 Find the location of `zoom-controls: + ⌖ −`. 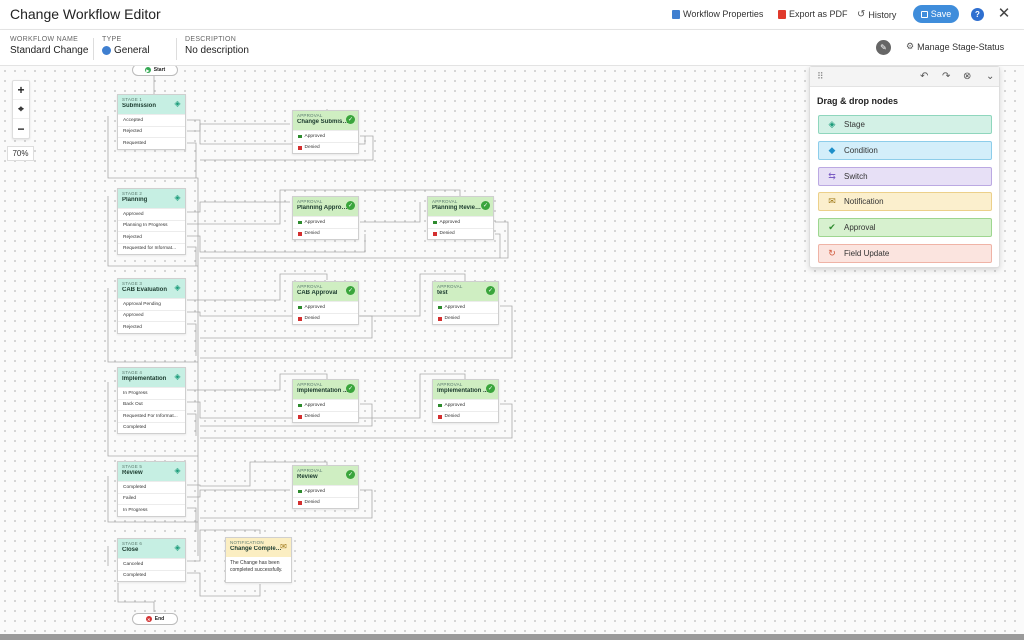

zoom-controls: + ⌖ − is located at coordinates (21, 109).